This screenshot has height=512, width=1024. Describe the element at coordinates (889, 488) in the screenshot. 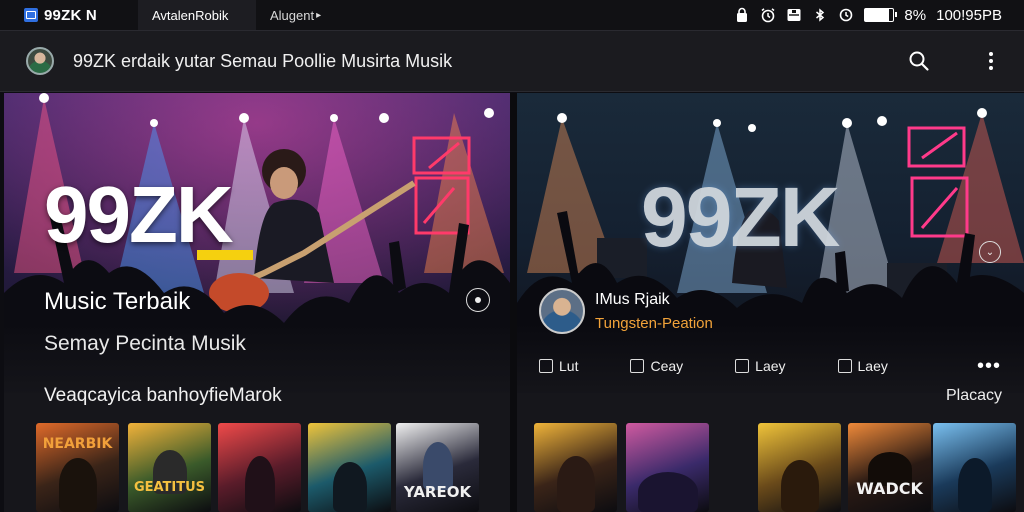

I see `album-title: WADCK` at that location.